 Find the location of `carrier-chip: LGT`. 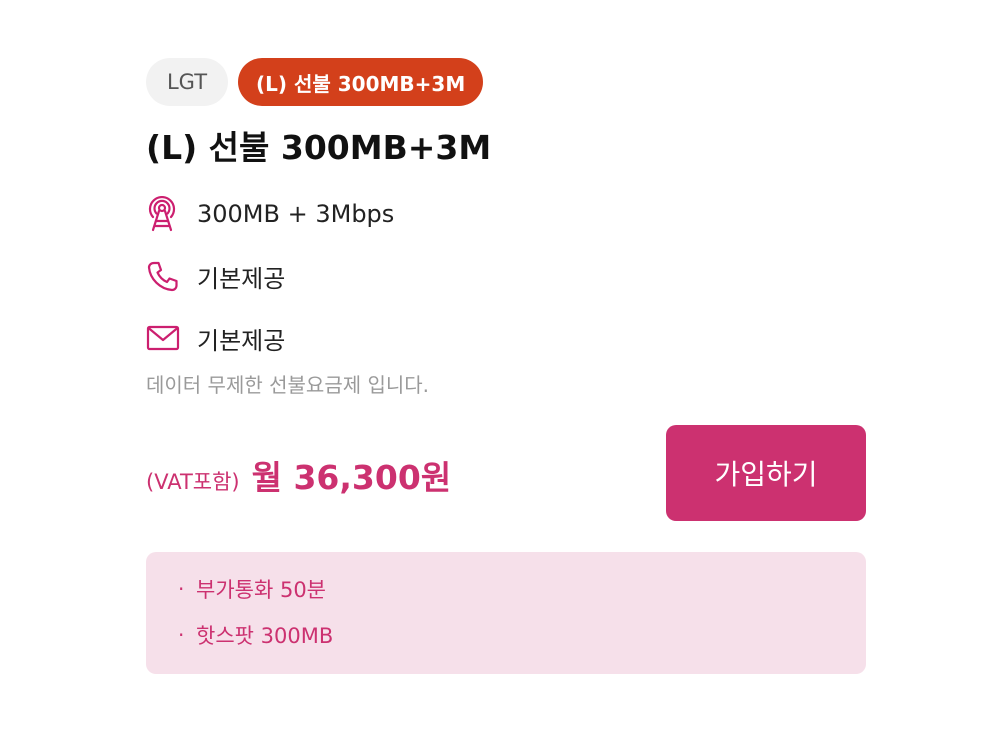

carrier-chip: LGT is located at coordinates (187, 82).